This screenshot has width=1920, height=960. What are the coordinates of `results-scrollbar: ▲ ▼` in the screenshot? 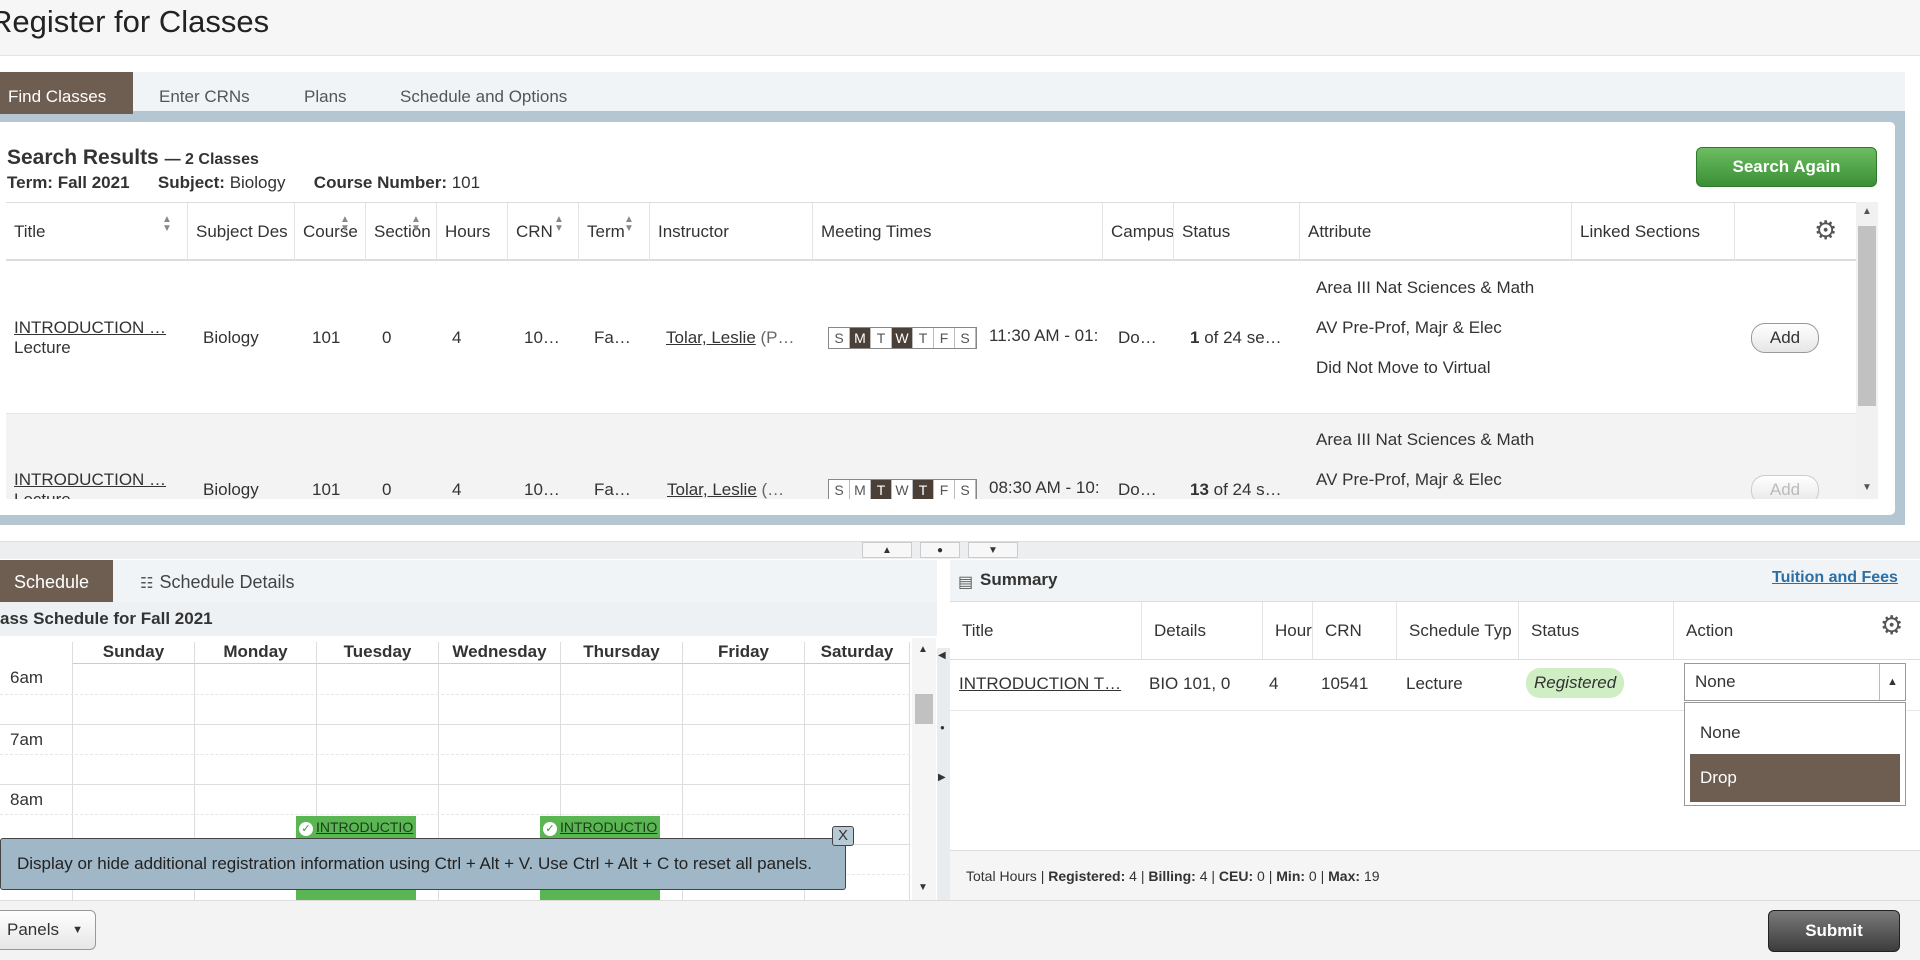 It's located at (1867, 350).